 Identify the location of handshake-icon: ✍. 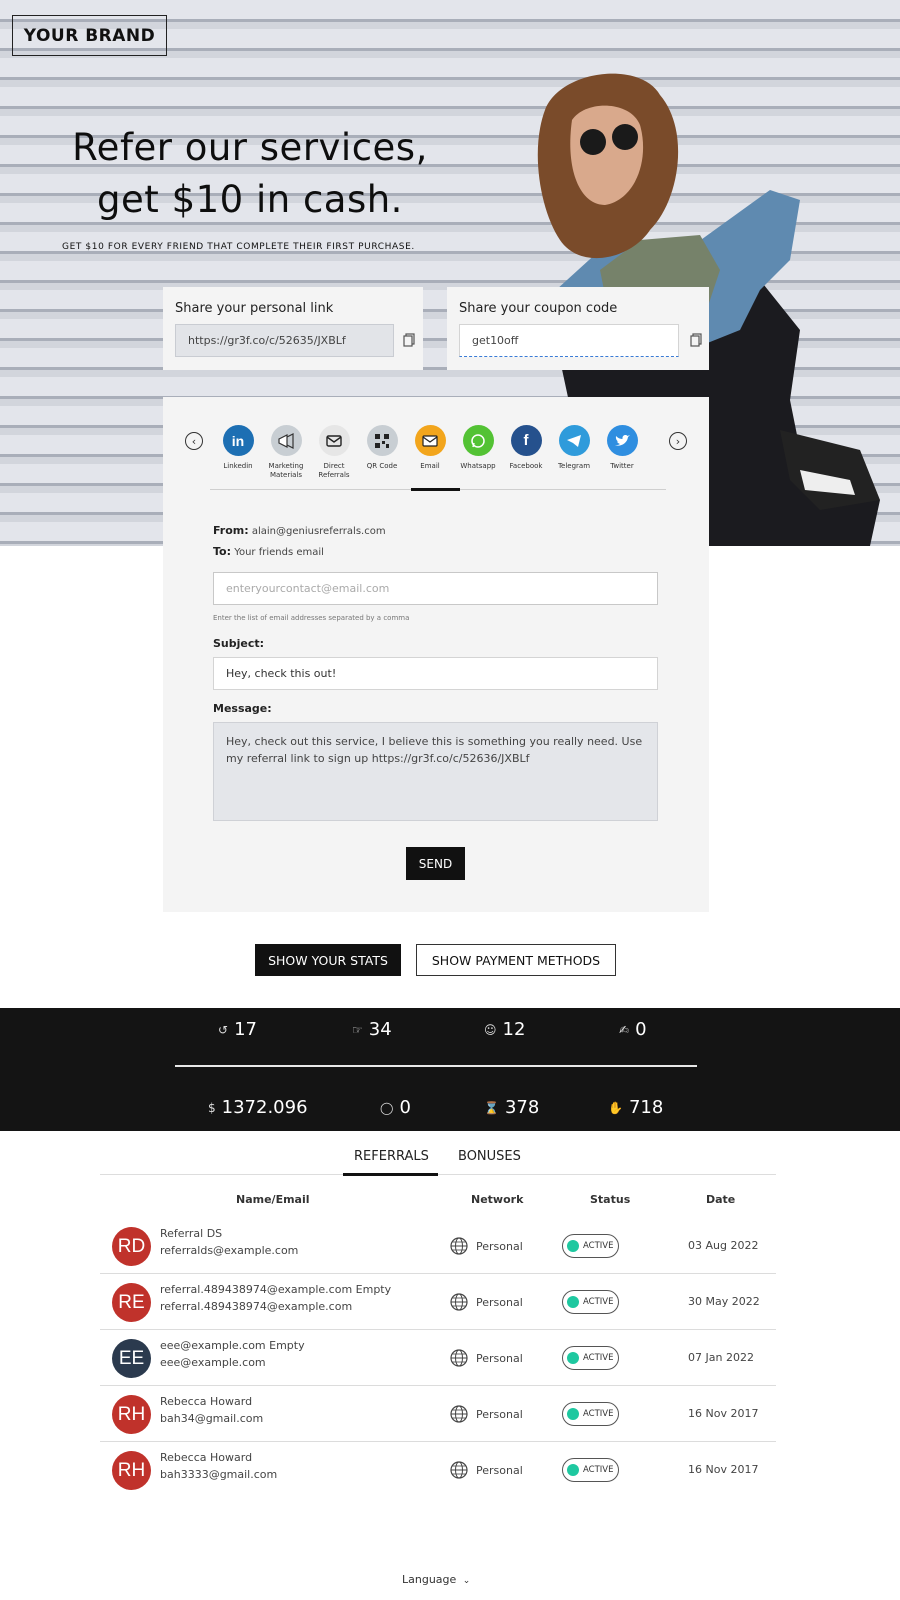
(624, 1029).